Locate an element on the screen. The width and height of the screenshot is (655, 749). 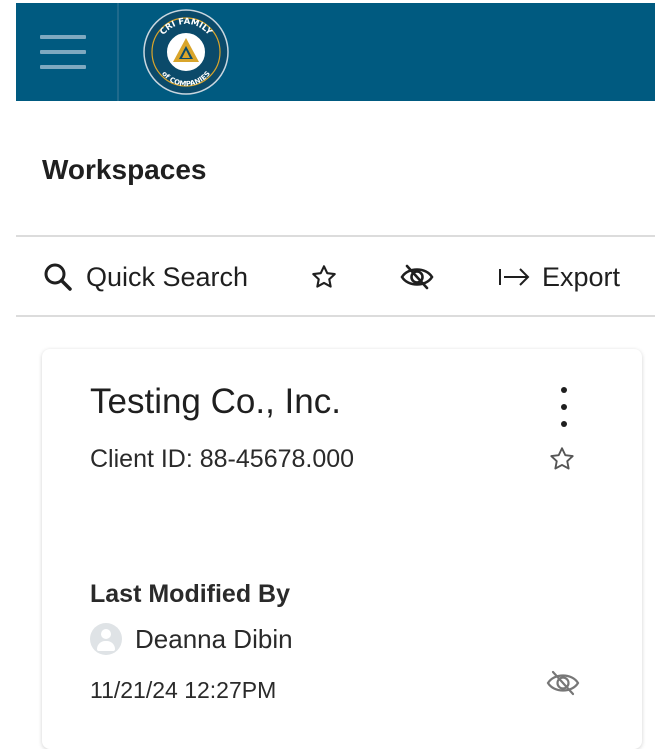
favorites-filter-button is located at coordinates (324, 277).